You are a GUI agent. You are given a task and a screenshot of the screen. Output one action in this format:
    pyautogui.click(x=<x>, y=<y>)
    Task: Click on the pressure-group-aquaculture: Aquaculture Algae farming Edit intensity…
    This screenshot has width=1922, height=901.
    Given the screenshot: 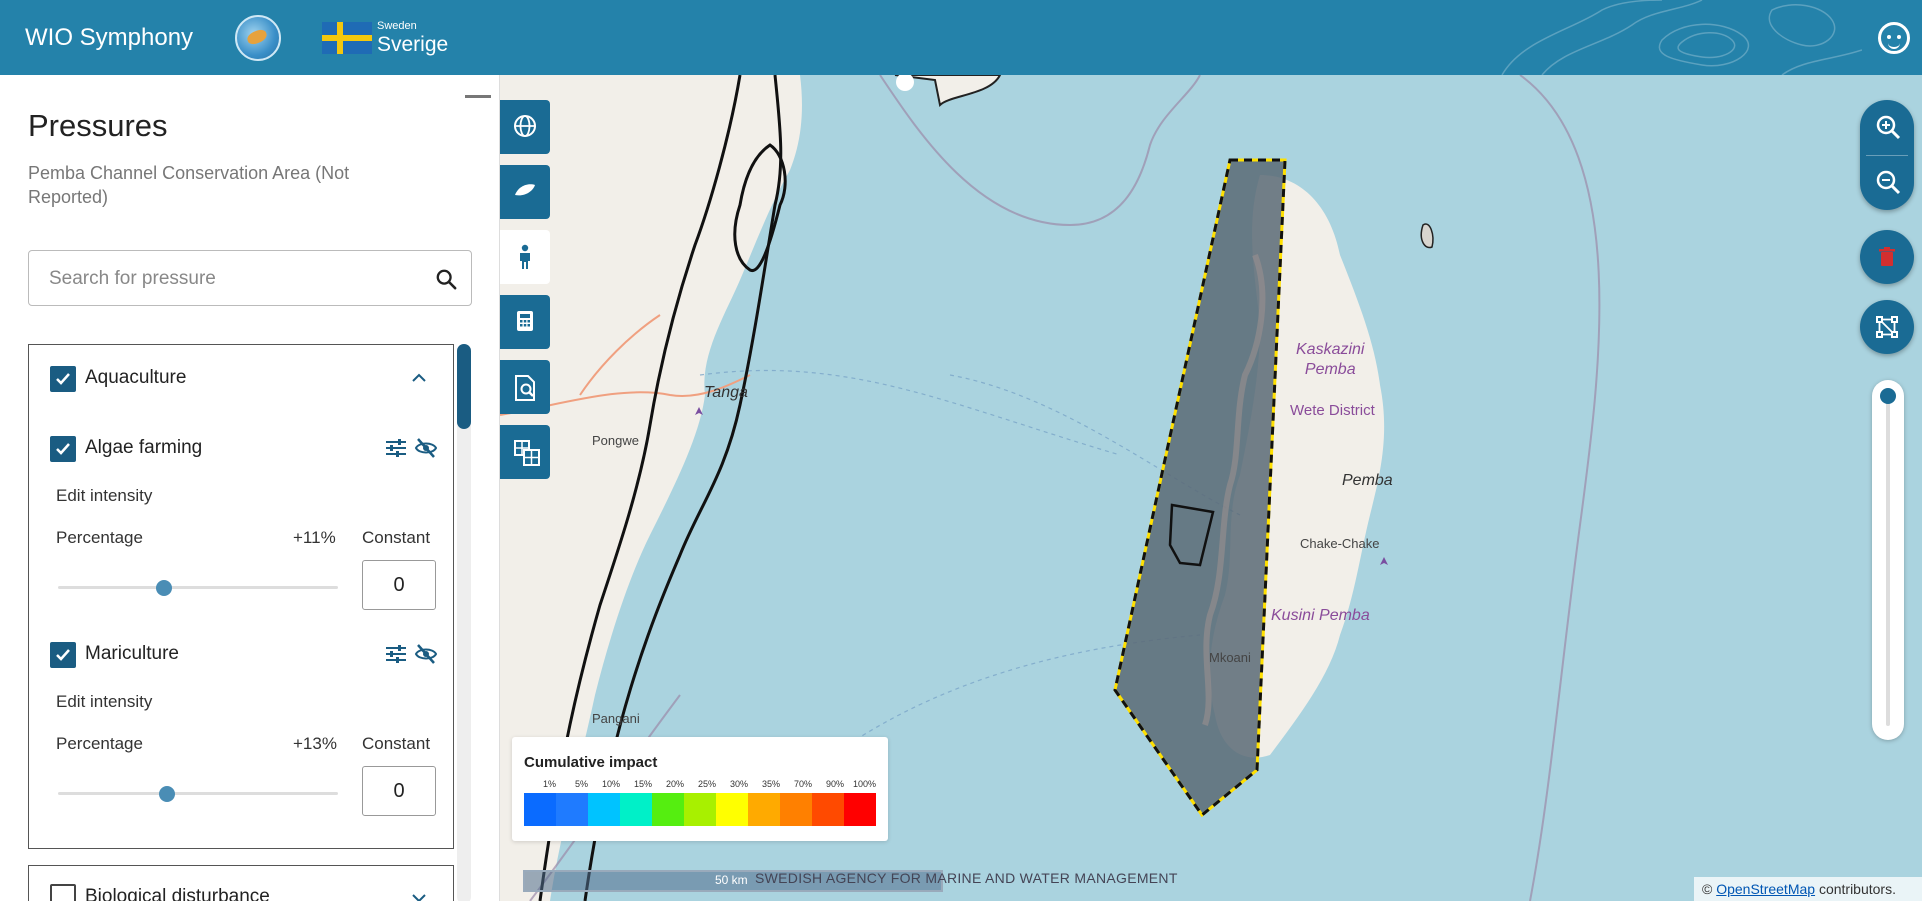 What is the action you would take?
    pyautogui.click(x=241, y=596)
    